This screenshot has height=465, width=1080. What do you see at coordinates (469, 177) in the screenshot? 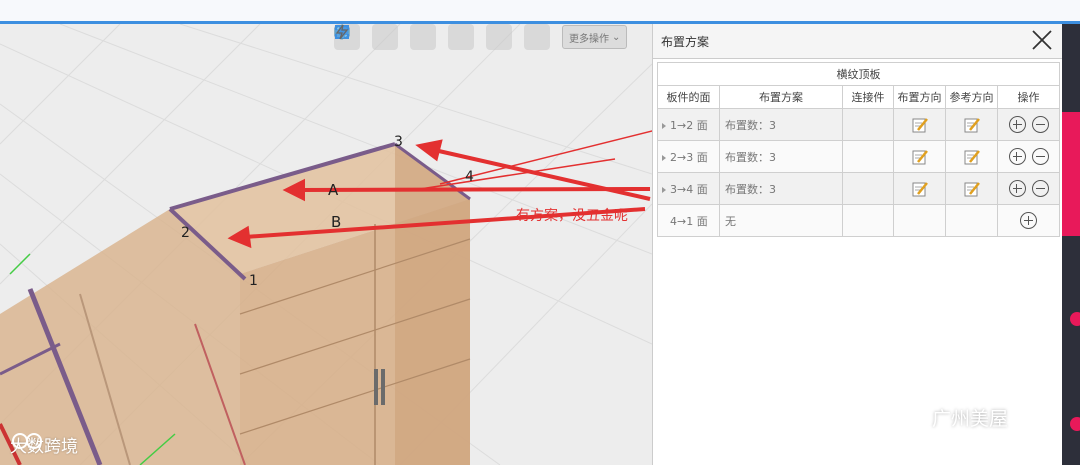
I see `point-label-4: 4` at bounding box center [469, 177].